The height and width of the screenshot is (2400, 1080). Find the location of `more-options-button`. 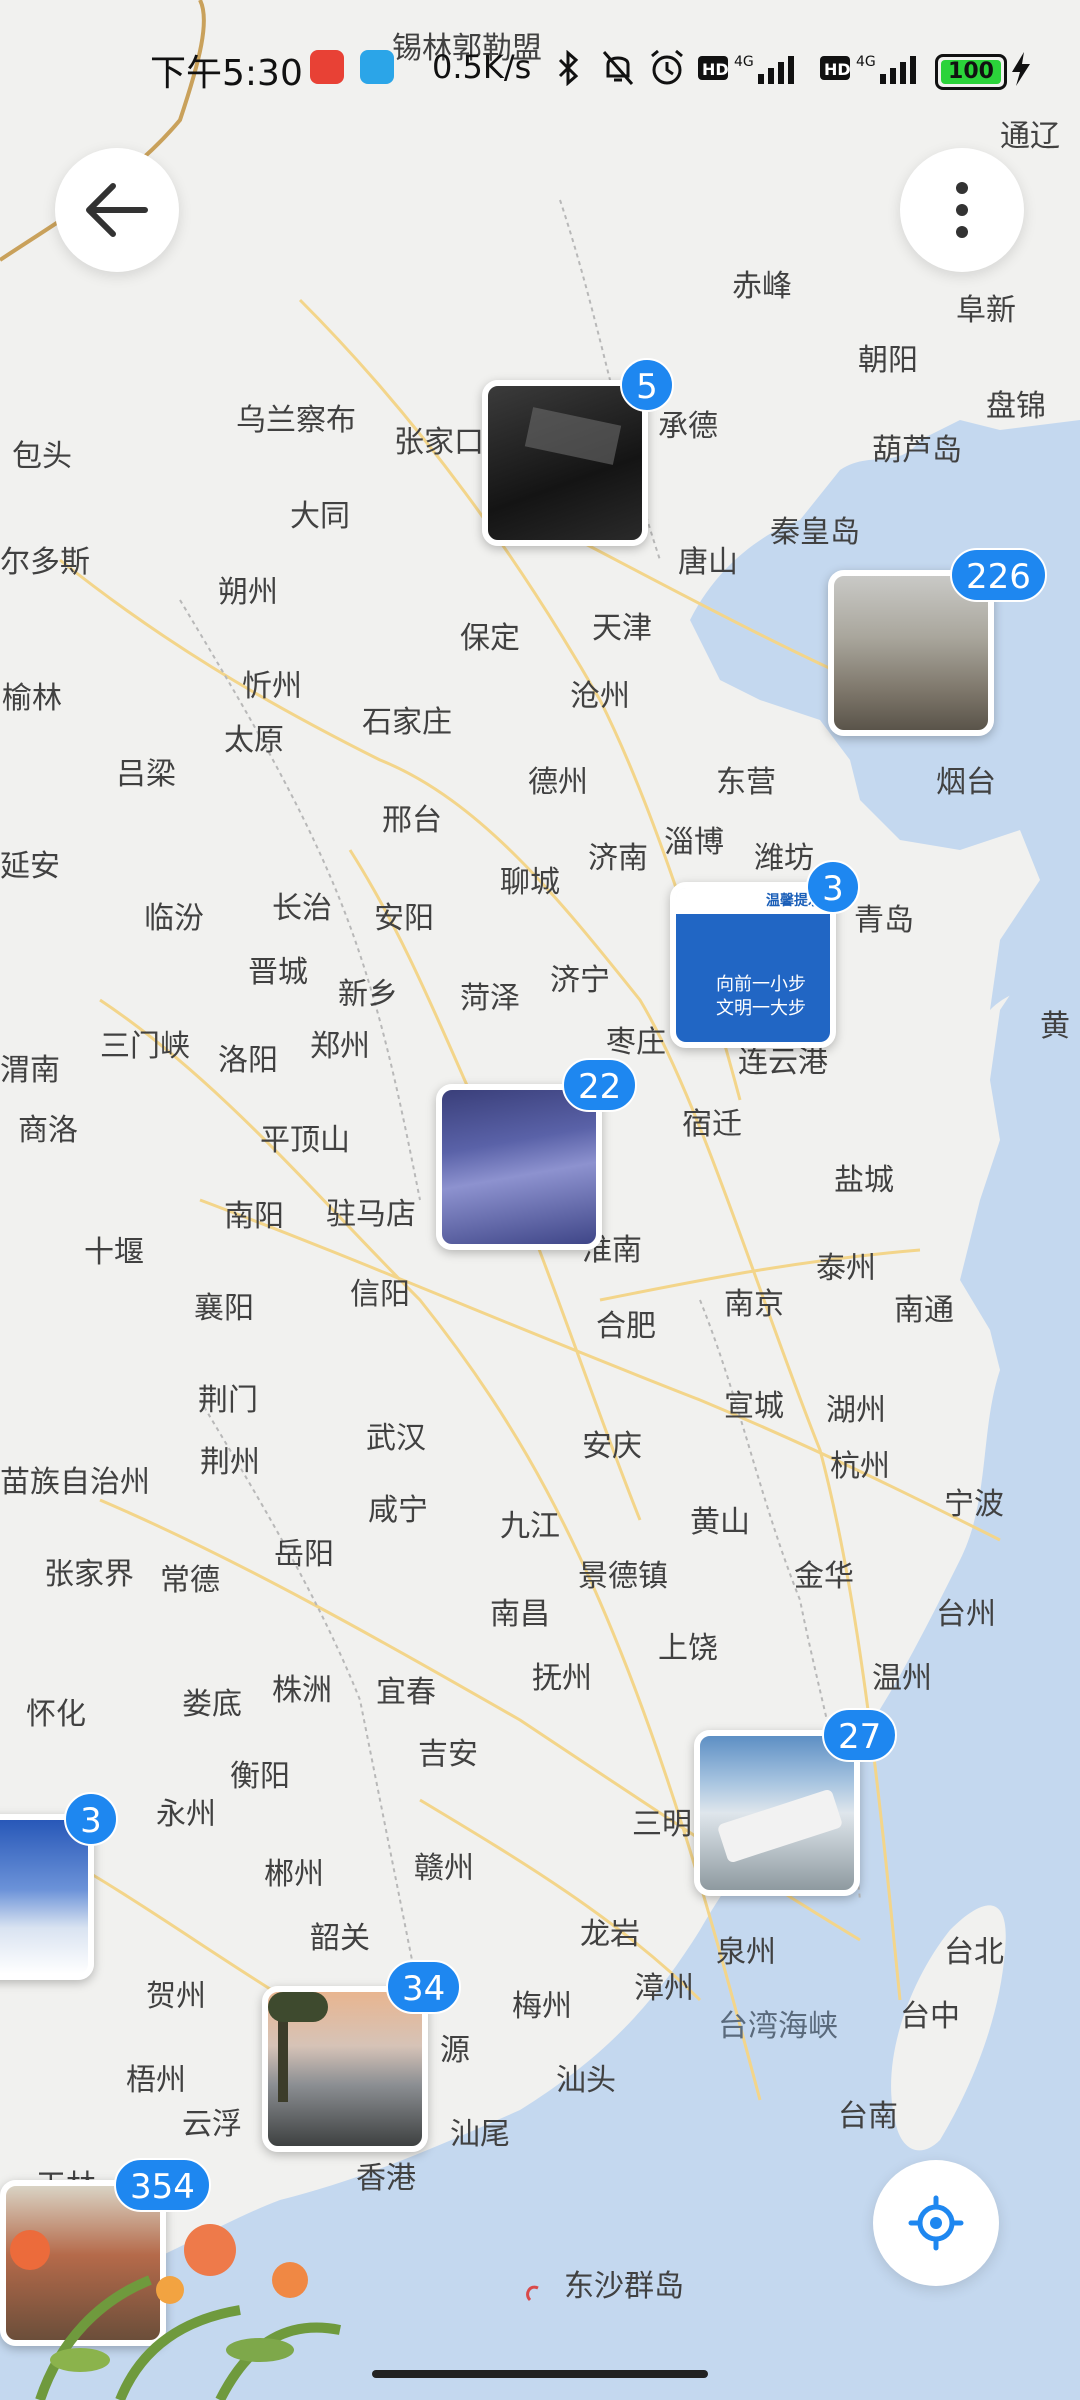

more-options-button is located at coordinates (962, 210).